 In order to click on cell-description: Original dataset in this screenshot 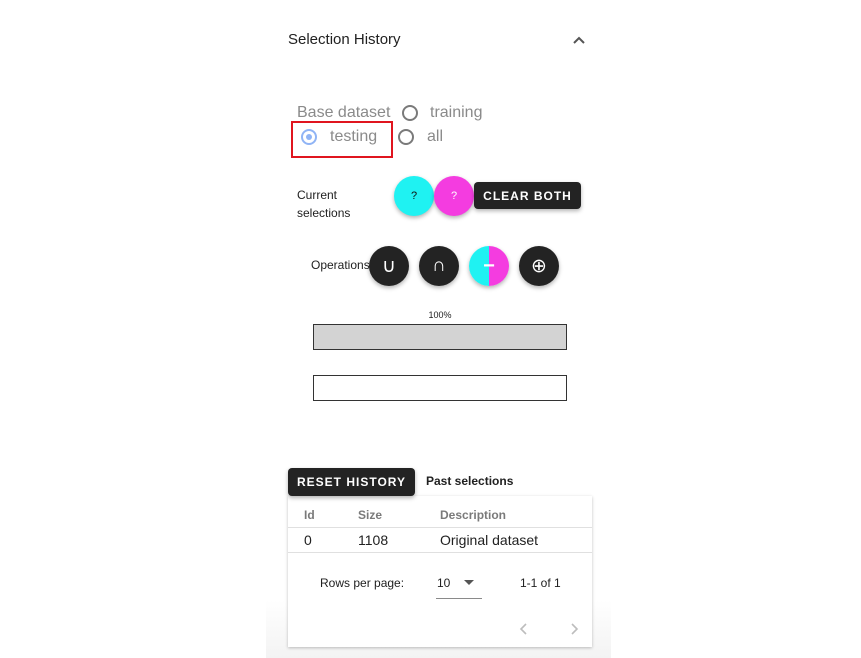, I will do `click(489, 540)`.